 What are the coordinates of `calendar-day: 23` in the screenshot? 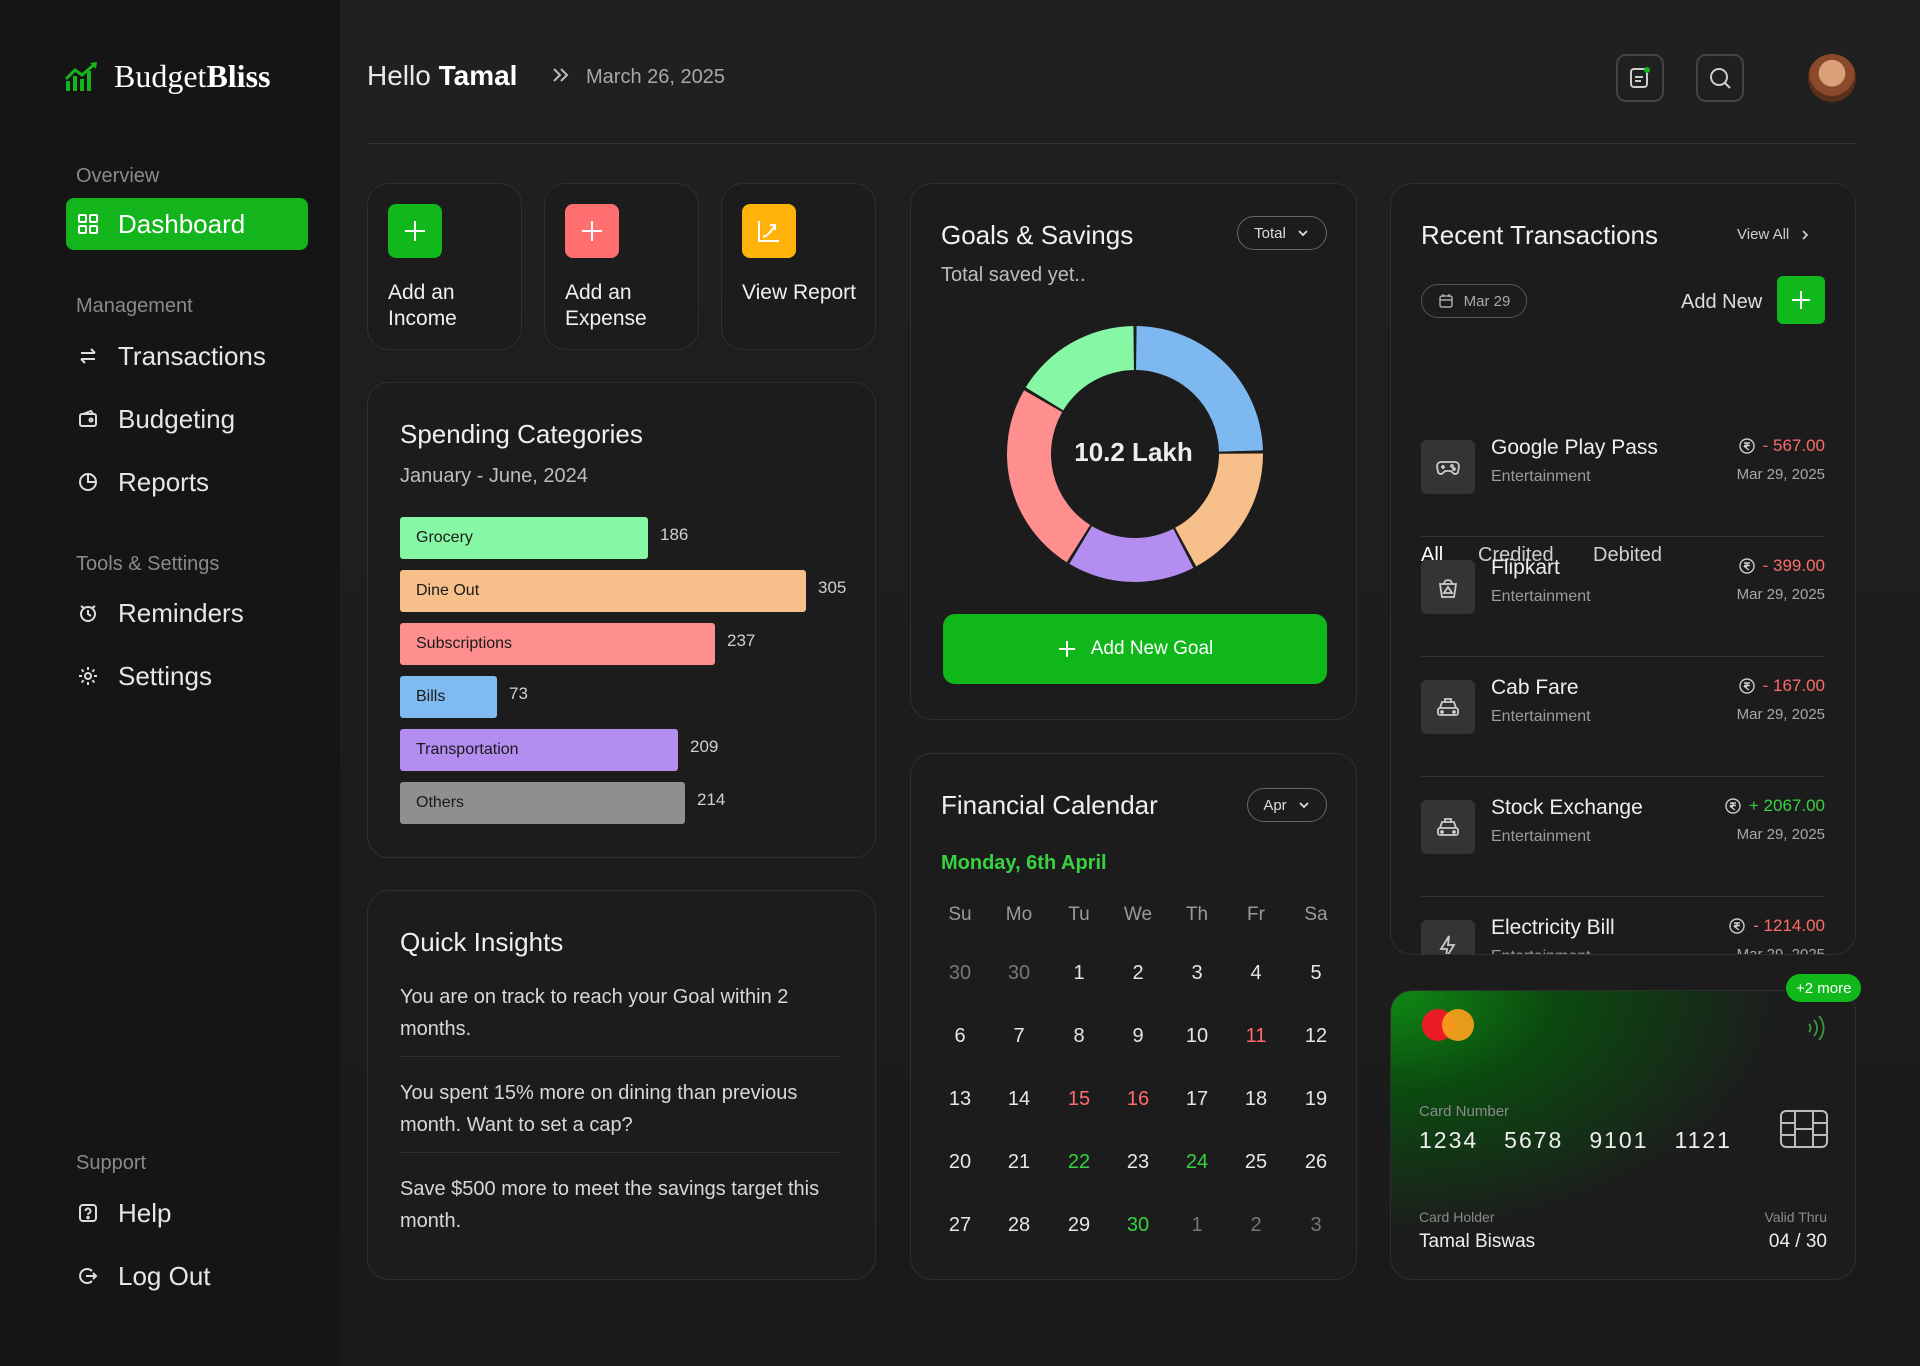 It's located at (1138, 1162).